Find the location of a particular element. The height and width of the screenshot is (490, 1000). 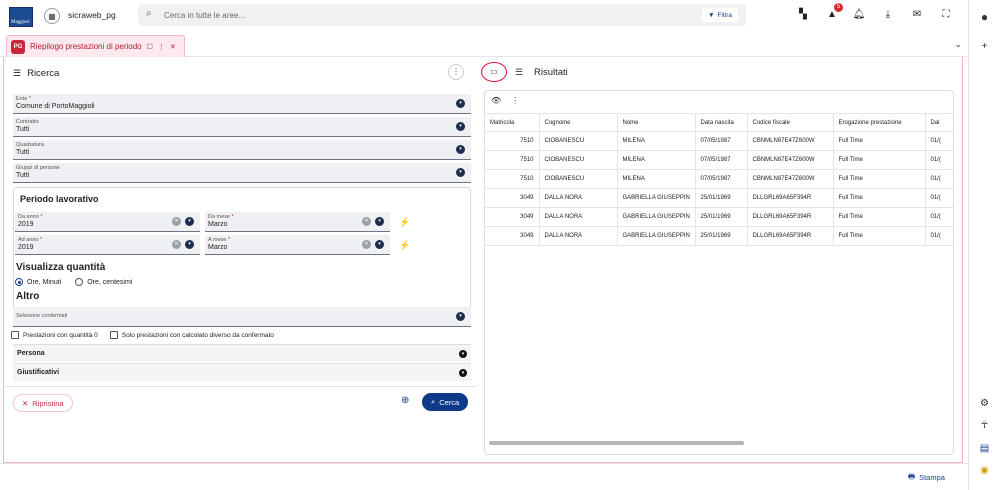

search-button: ⌕ Cerca is located at coordinates (445, 402).